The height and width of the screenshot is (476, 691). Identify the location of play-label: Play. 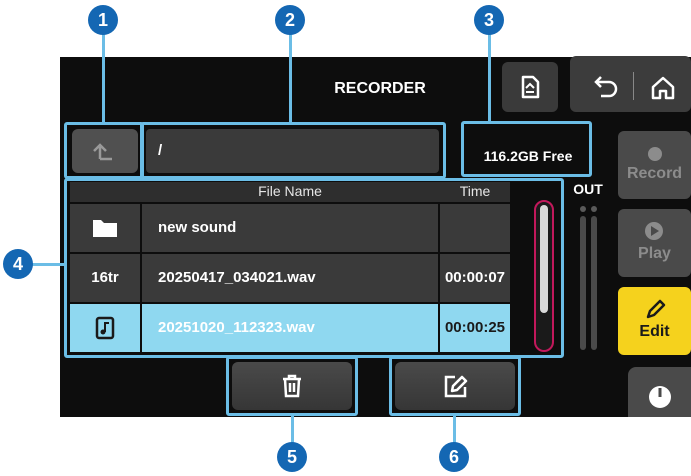
(654, 253).